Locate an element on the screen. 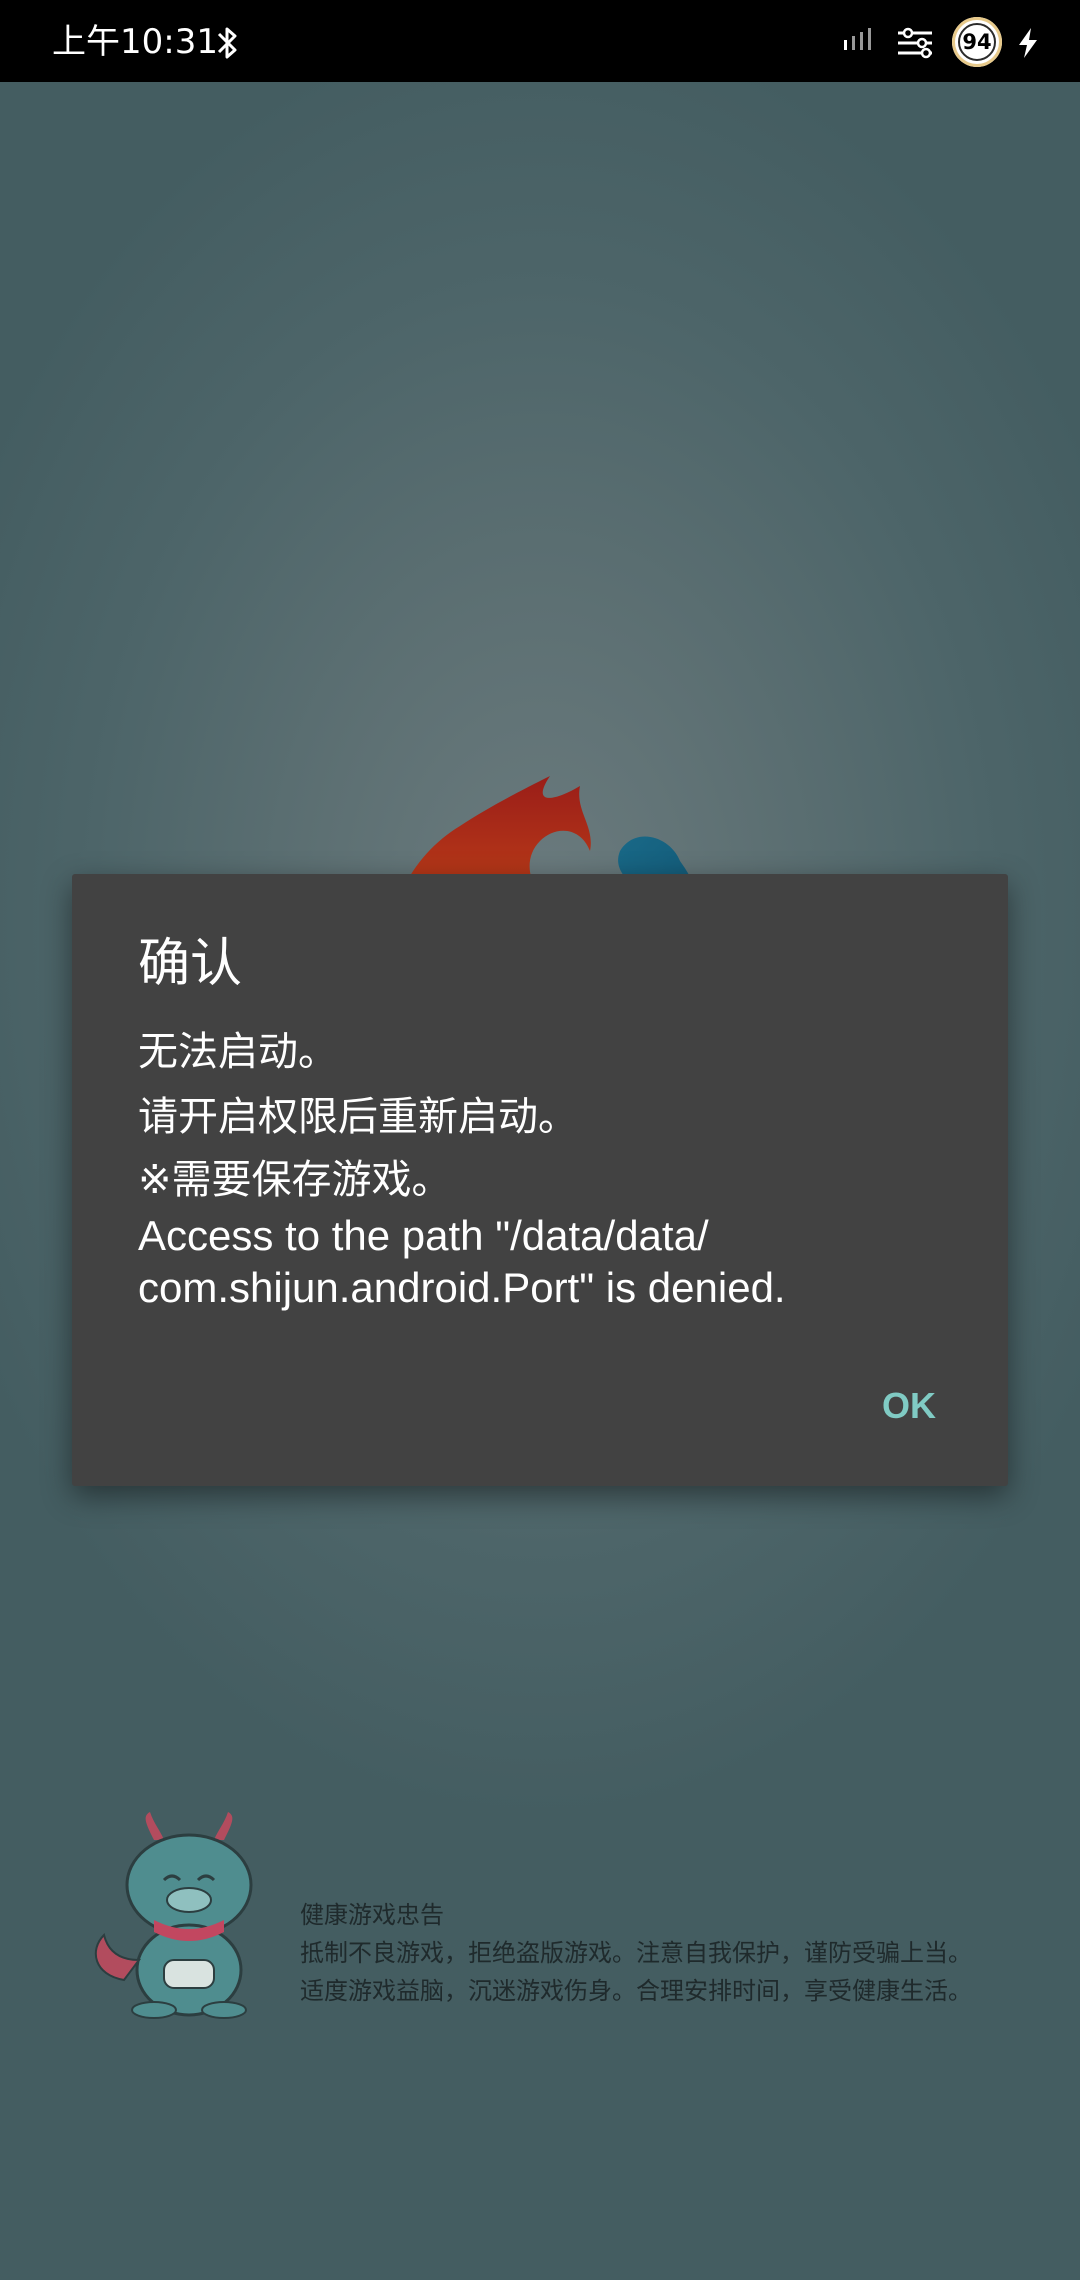  health-notice-line: 适度游戏益脑，沉迷游戏伤身。合理安排时间，享受健康生活。 is located at coordinates (636, 1991).